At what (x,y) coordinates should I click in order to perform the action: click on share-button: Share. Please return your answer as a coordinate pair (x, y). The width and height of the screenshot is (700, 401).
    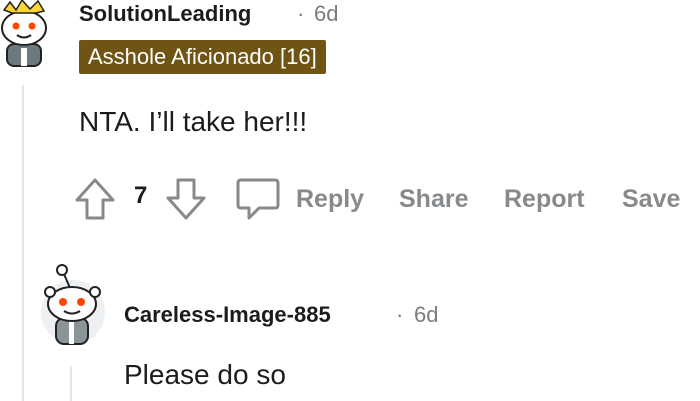
    Looking at the image, I should click on (433, 199).